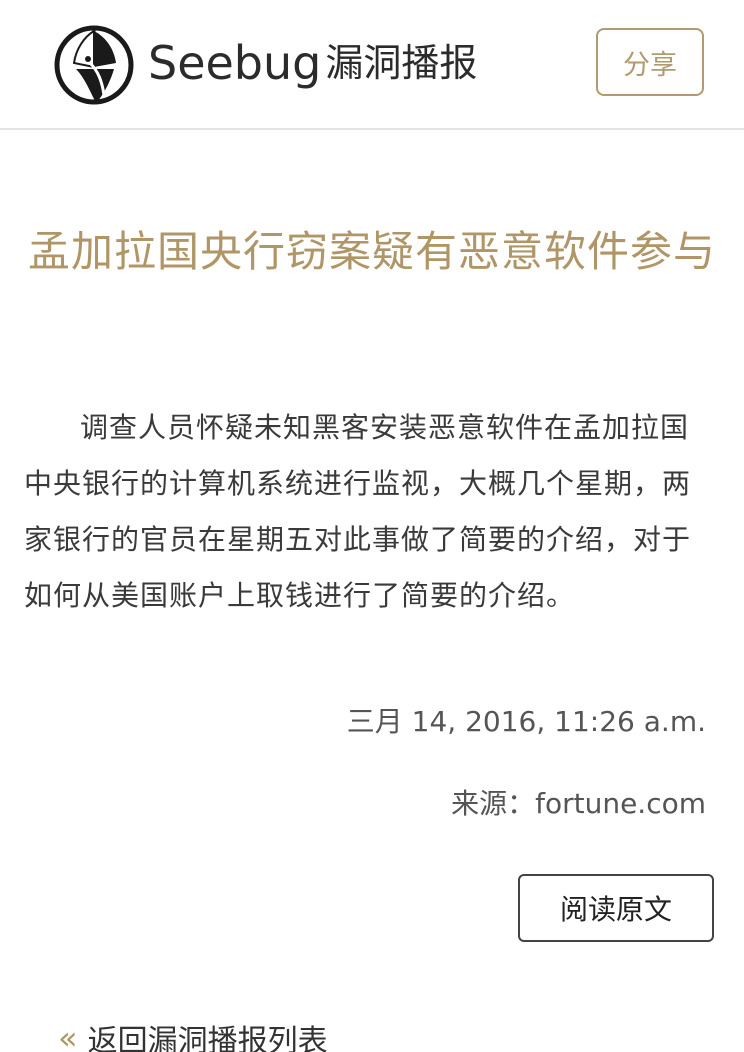 This screenshot has height=1052, width=744. What do you see at coordinates (94, 65) in the screenshot?
I see `seebug-logo-icon` at bounding box center [94, 65].